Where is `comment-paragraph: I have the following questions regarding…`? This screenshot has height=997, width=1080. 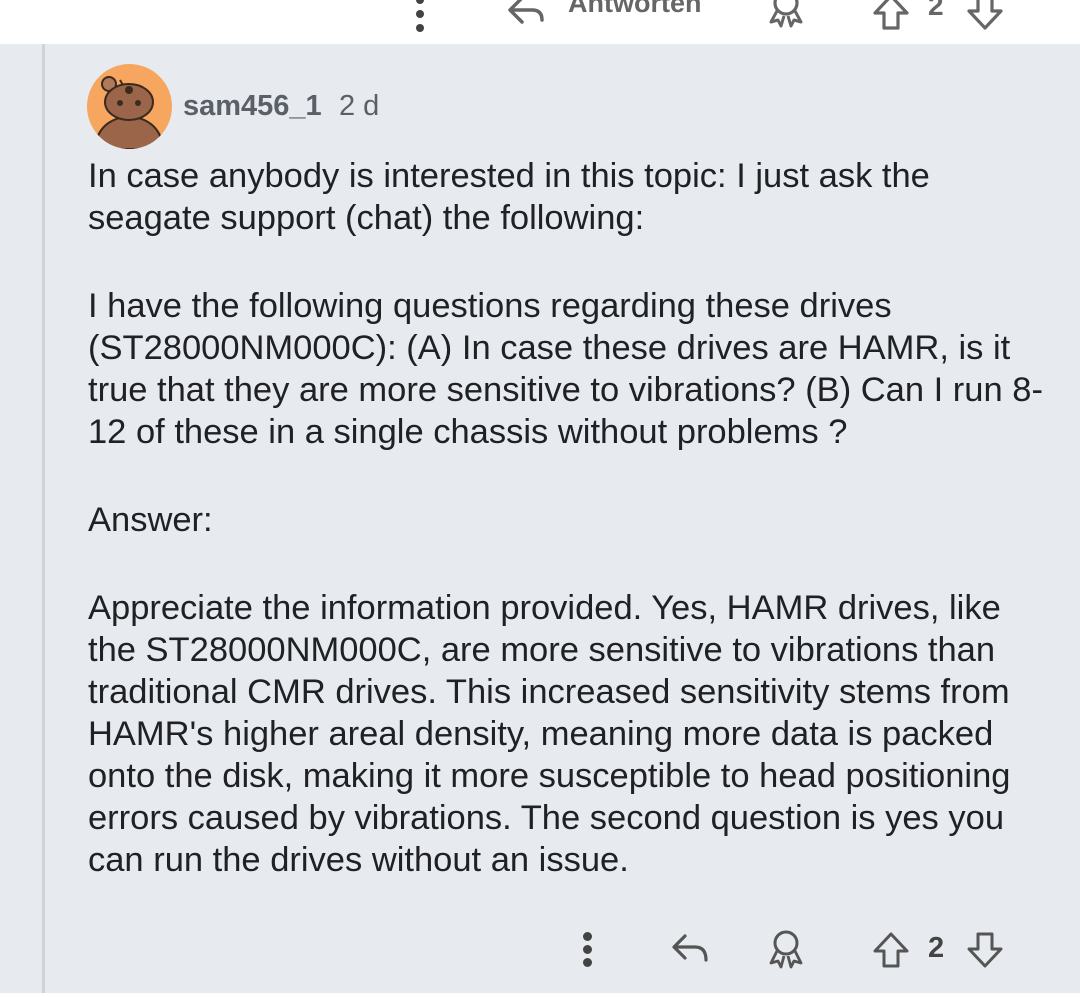
comment-paragraph: I have the following questions regarding… is located at coordinates (565, 369).